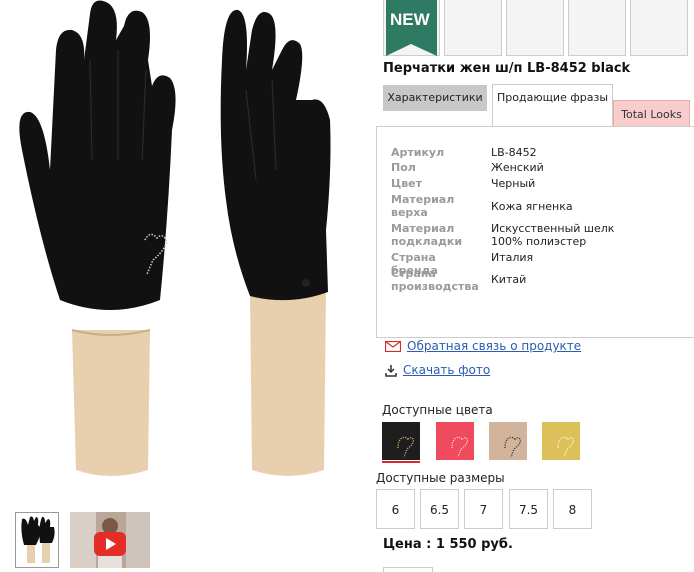 The image size is (694, 572). What do you see at coordinates (401, 441) in the screenshot?
I see `color-swatch-black` at bounding box center [401, 441].